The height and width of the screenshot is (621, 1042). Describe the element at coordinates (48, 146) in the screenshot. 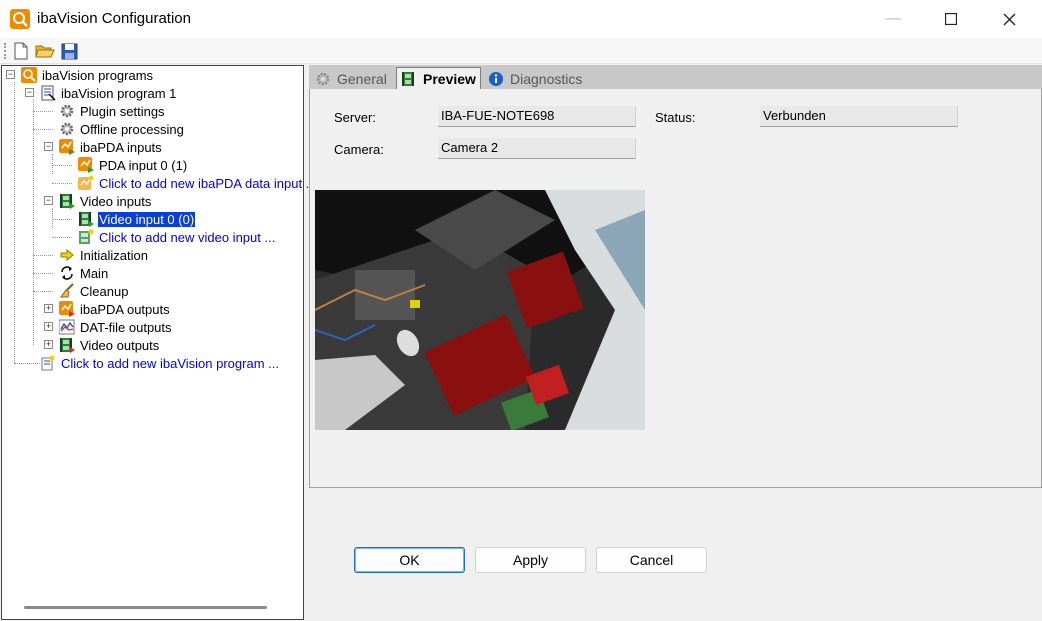

I see `collapse-pda-inputs-icon: −` at that location.